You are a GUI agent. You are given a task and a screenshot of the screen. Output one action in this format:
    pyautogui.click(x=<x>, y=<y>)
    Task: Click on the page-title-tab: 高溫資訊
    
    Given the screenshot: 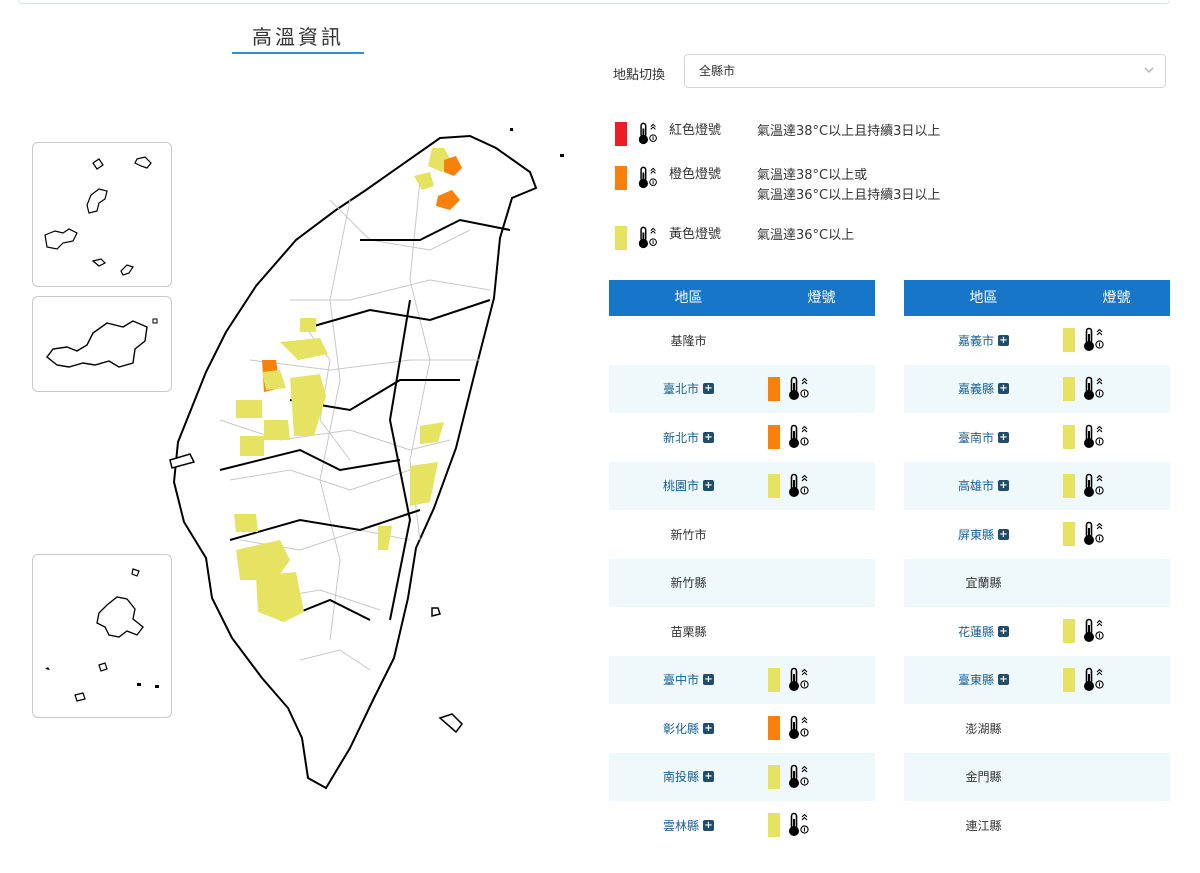 What is the action you would take?
    pyautogui.click(x=298, y=39)
    